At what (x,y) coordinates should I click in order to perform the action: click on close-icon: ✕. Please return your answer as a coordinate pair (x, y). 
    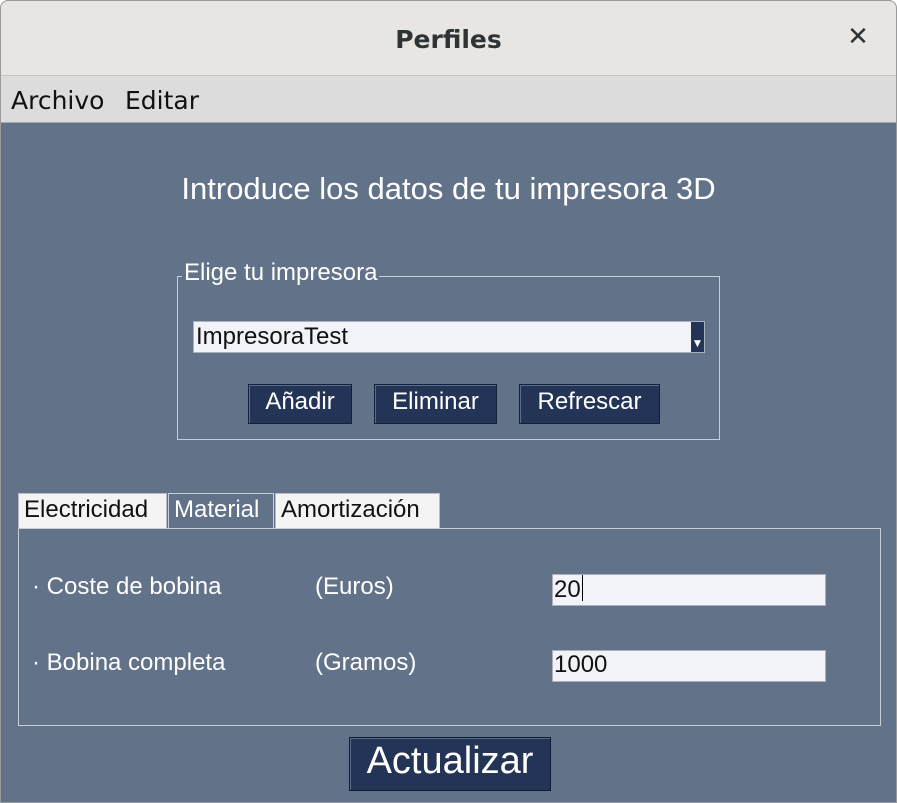
    Looking at the image, I should click on (858, 37).